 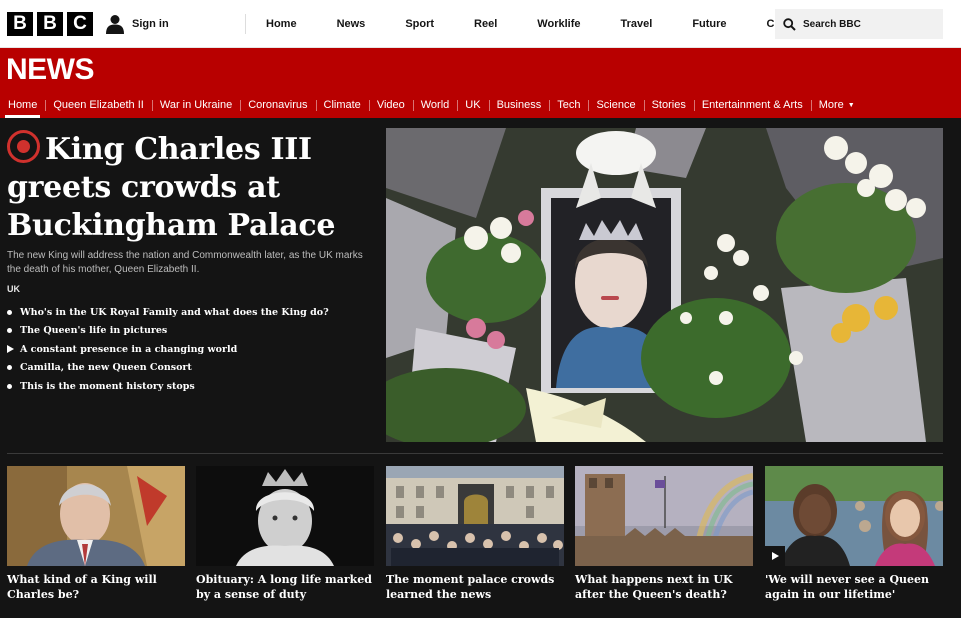 What do you see at coordinates (851, 105) in the screenshot?
I see `caret-down-icon: ▼` at bounding box center [851, 105].